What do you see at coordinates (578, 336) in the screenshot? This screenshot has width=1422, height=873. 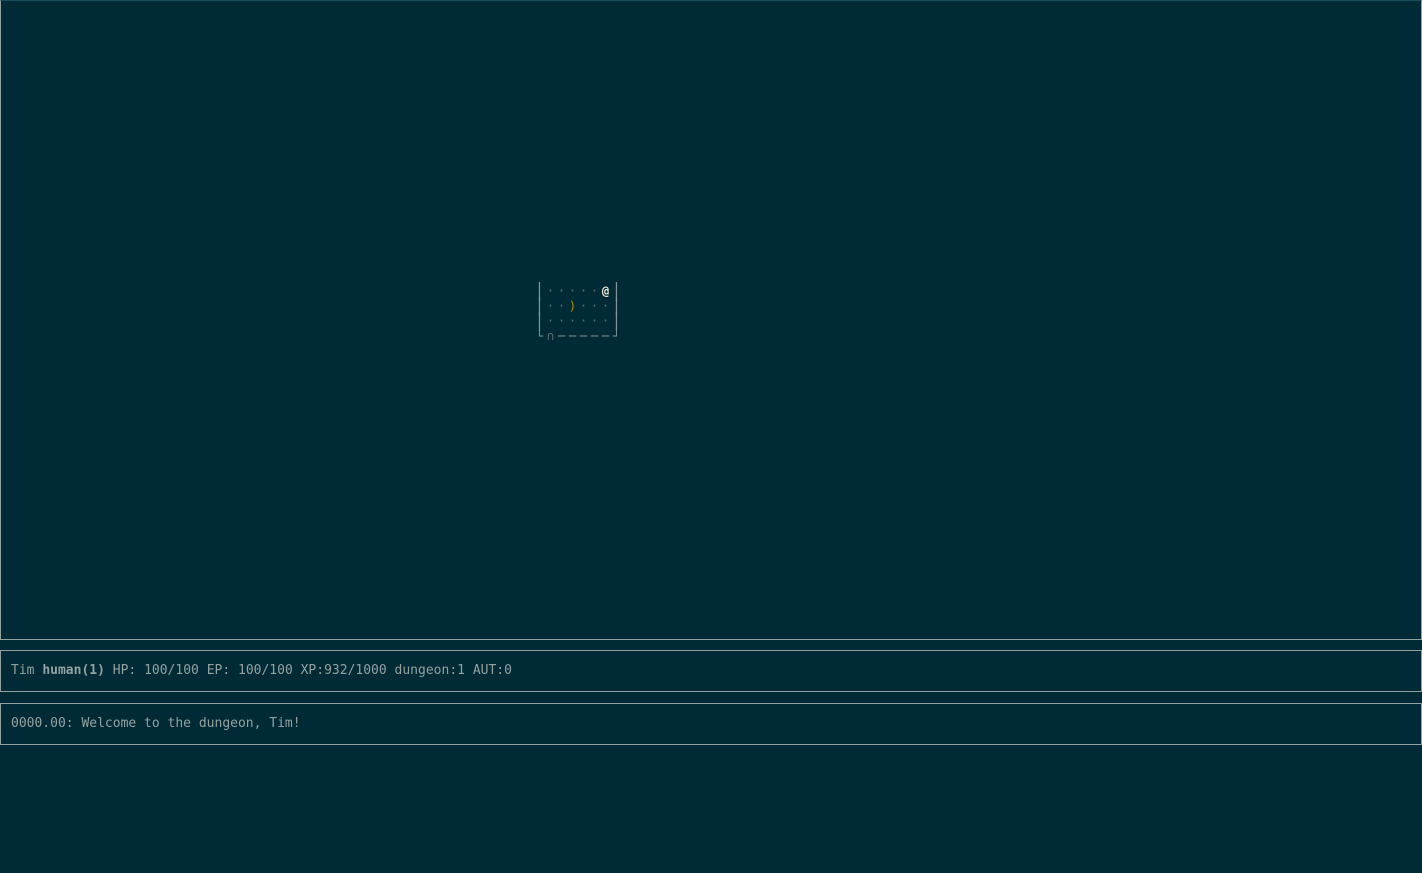 I see `map-row: └ ∩ ─ ─ ─ ─ ─ ┘` at bounding box center [578, 336].